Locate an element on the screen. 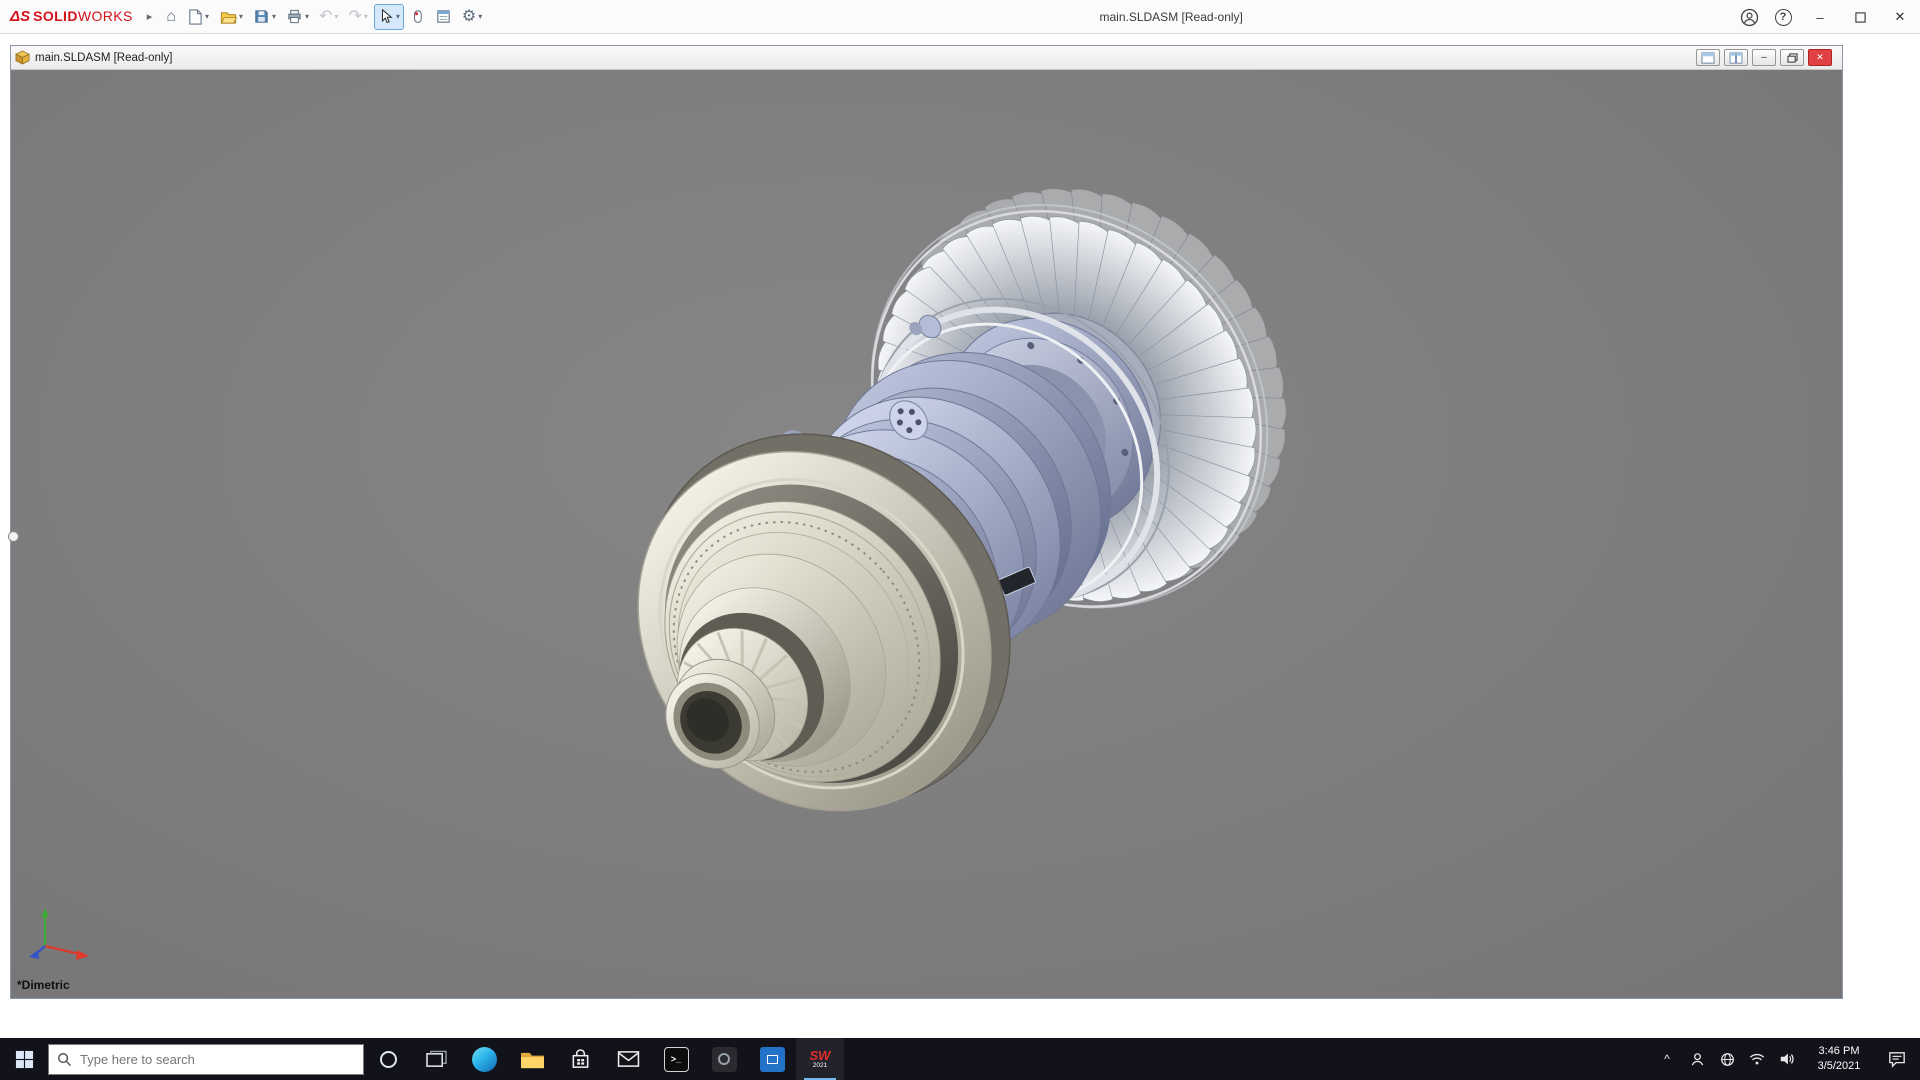 The height and width of the screenshot is (1080, 1920). task-view-icon is located at coordinates (436, 1058).